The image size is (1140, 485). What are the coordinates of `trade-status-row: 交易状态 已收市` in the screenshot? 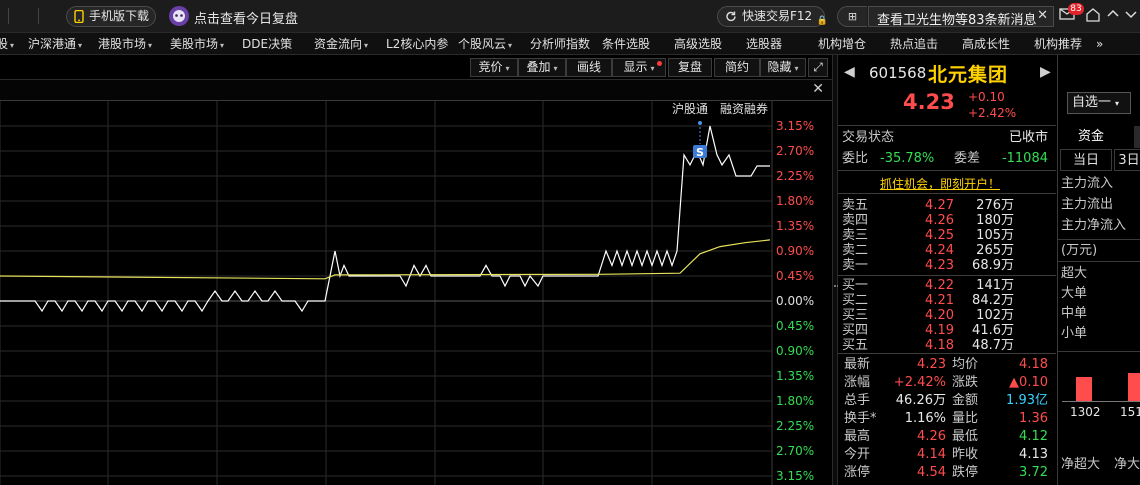 It's located at (945, 137).